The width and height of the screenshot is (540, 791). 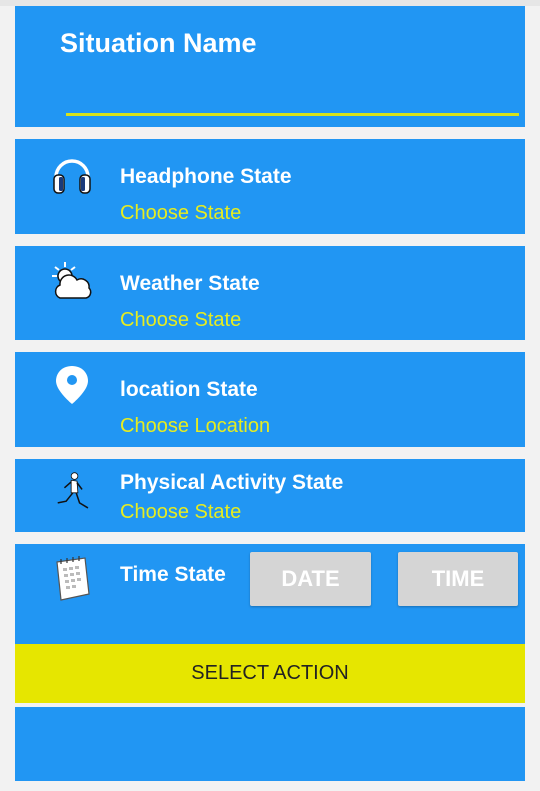 I want to click on location-choose-location: Choose Location, so click(x=195, y=426).